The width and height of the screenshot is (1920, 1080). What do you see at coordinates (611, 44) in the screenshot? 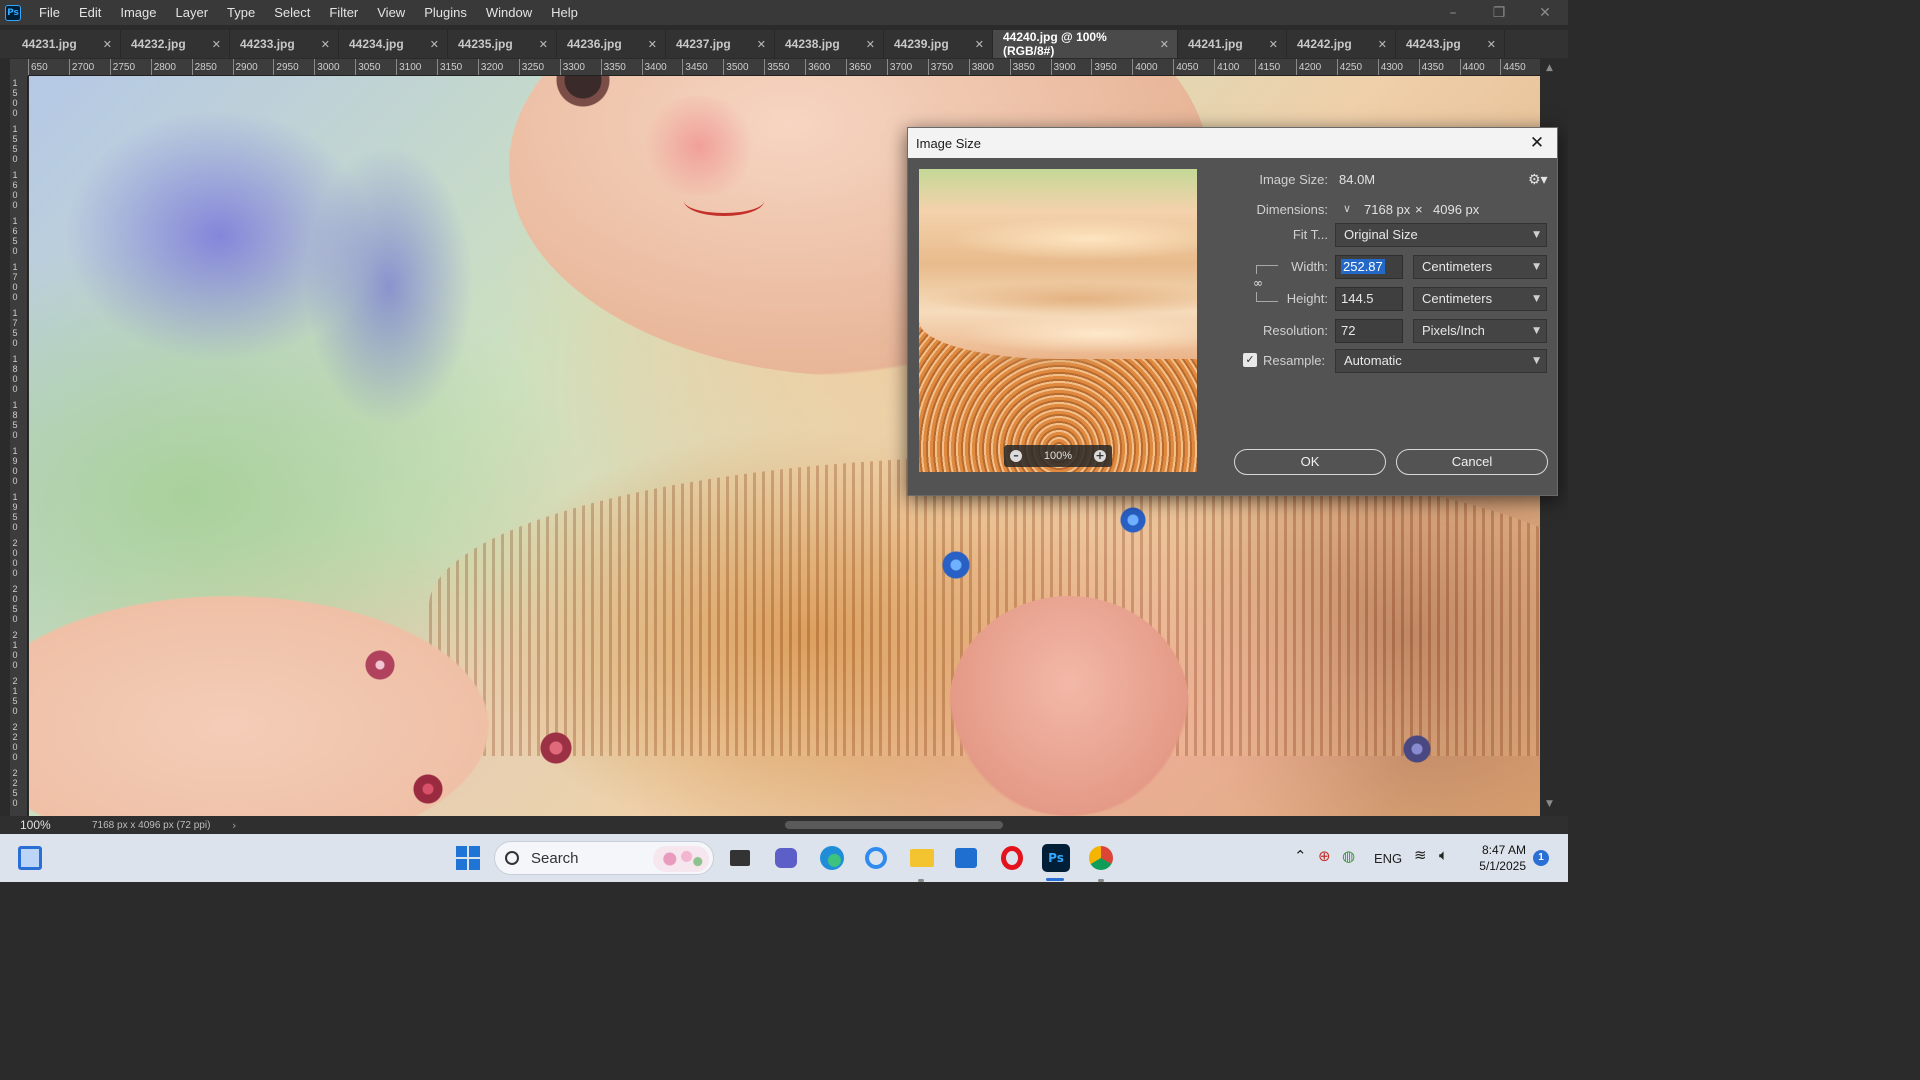
I see `document-tab: 44236.jpg ✕` at bounding box center [611, 44].